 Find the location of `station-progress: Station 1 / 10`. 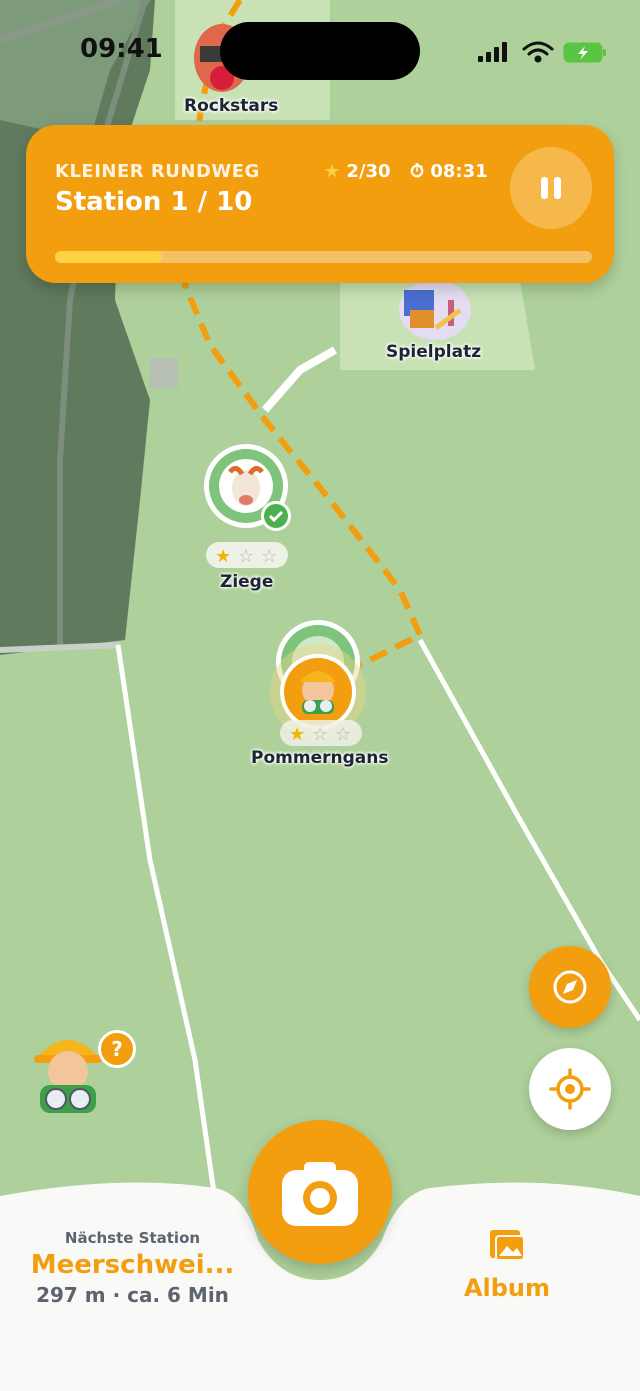

station-progress: Station 1 / 10 is located at coordinates (154, 202).